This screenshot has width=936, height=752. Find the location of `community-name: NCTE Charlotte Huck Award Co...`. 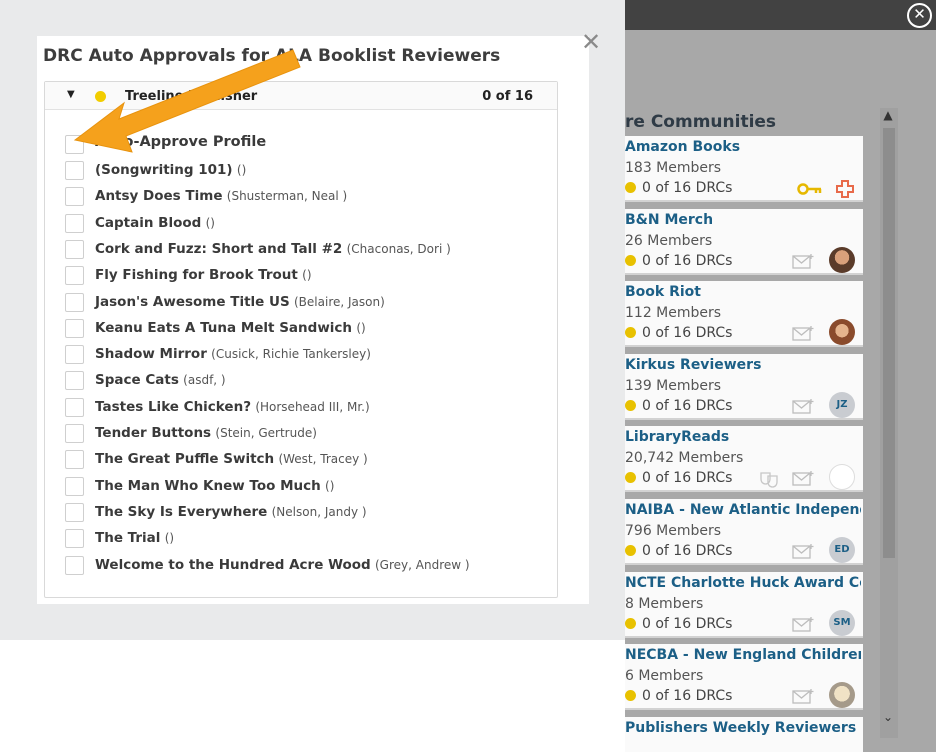

community-name: NCTE Charlotte Huck Award Co... is located at coordinates (743, 583).